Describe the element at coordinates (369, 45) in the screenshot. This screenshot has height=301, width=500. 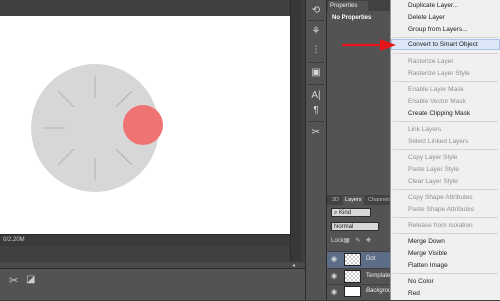
I see `red-arrow-annotation` at that location.